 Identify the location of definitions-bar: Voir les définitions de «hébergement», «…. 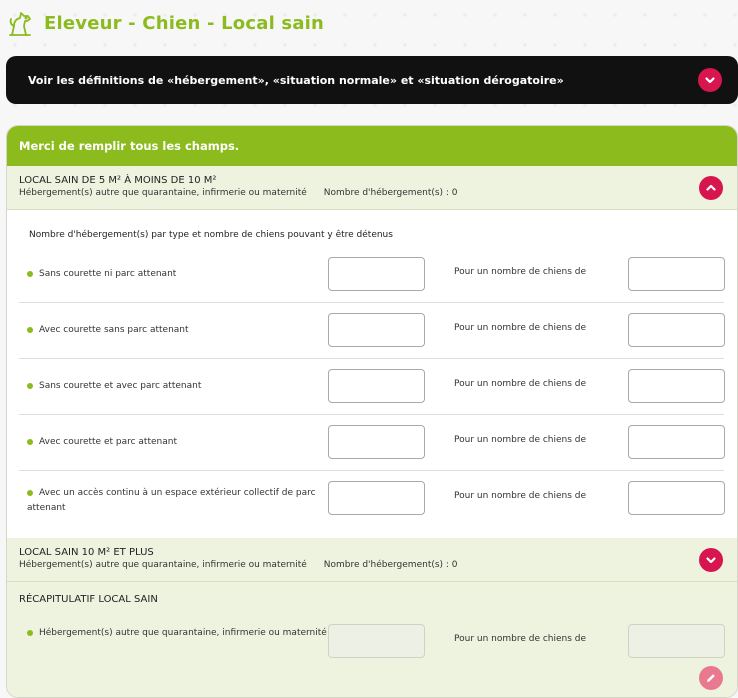
(372, 80).